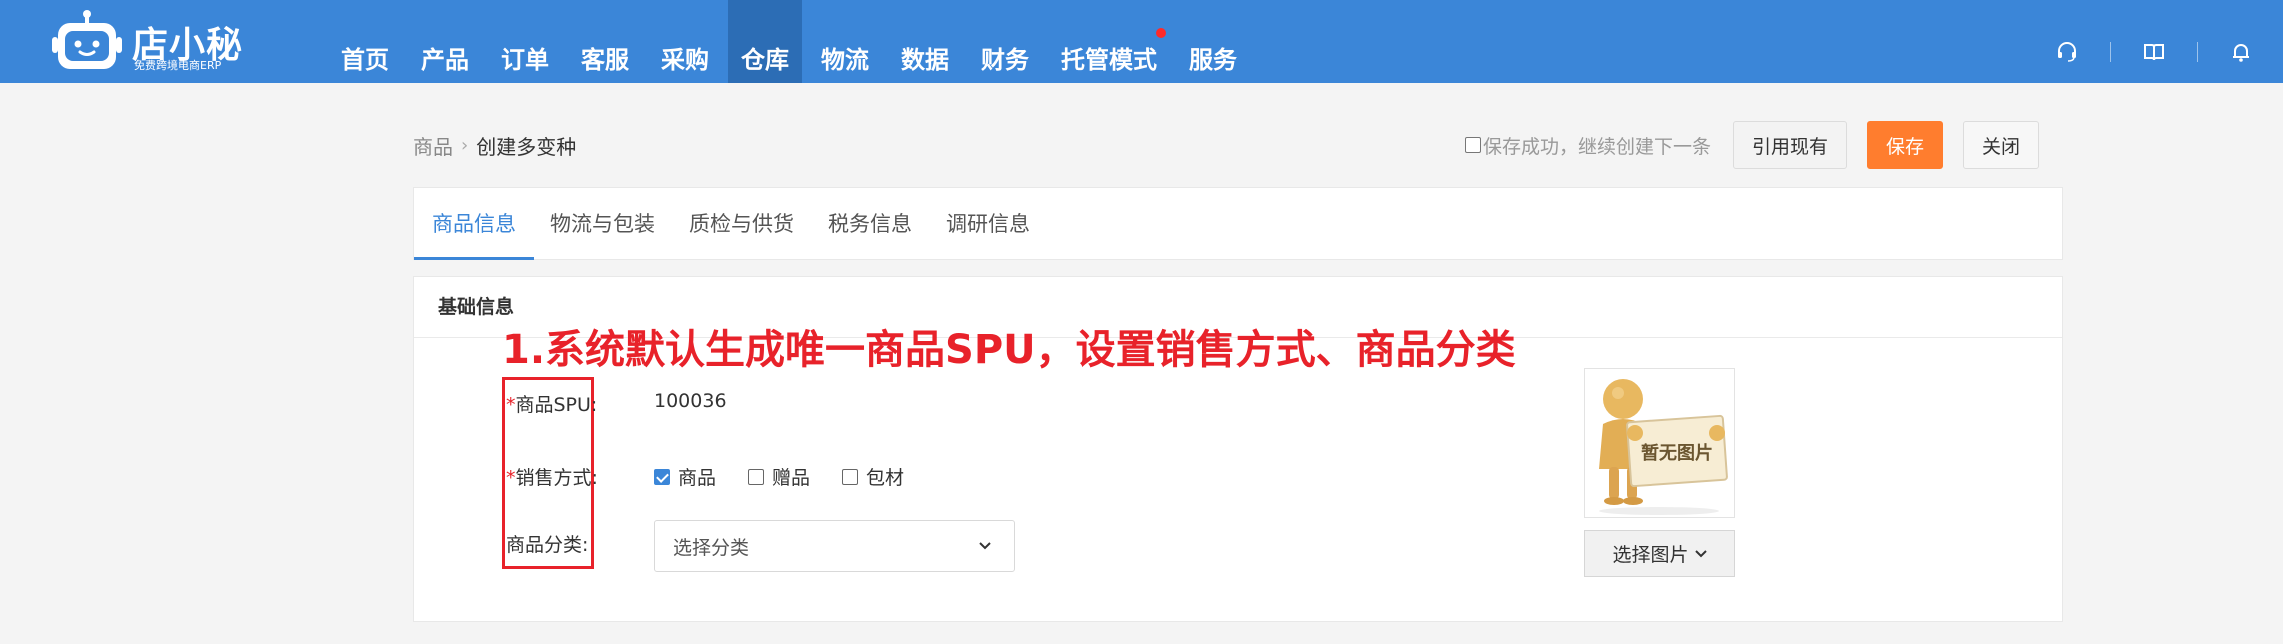 The width and height of the screenshot is (2283, 644). Describe the element at coordinates (685, 41) in the screenshot. I see `nav-item-purchasing: 采购` at that location.